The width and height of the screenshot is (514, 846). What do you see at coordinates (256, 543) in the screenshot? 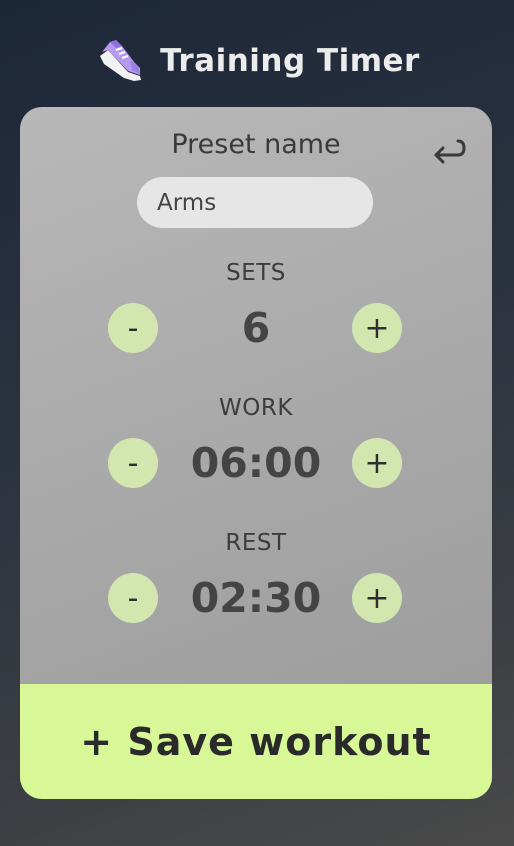
I see `rest-label: REST` at bounding box center [256, 543].